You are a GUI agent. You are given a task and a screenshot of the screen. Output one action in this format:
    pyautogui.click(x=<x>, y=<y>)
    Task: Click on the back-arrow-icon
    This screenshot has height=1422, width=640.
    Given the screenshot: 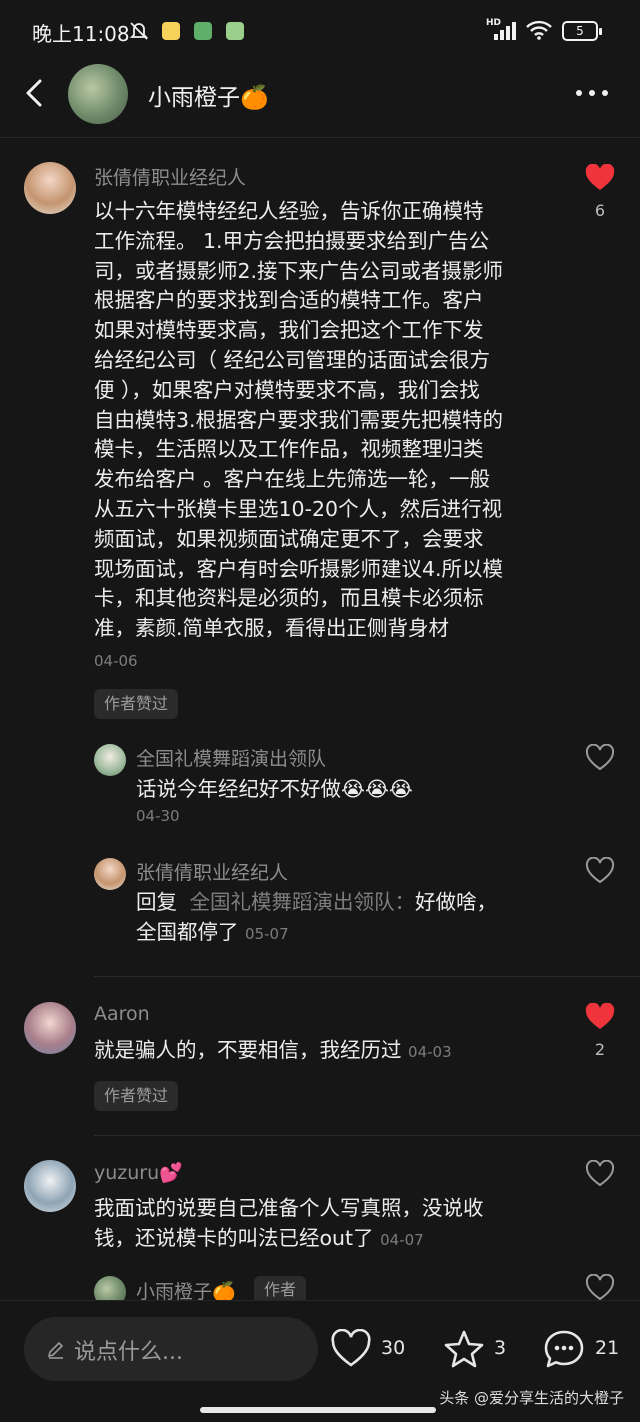 What is the action you would take?
    pyautogui.click(x=35, y=93)
    